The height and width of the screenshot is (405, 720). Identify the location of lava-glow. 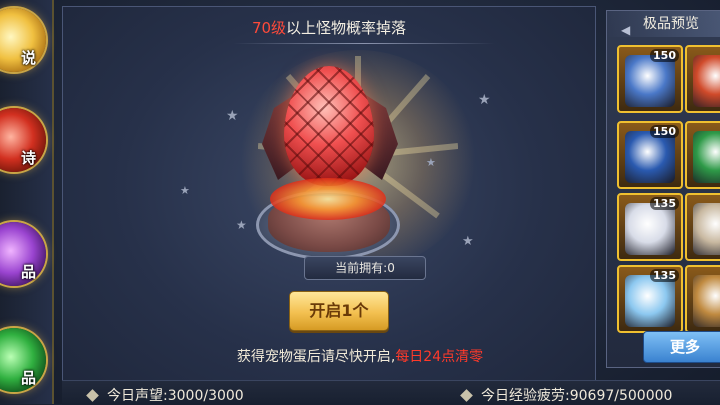
(328, 199).